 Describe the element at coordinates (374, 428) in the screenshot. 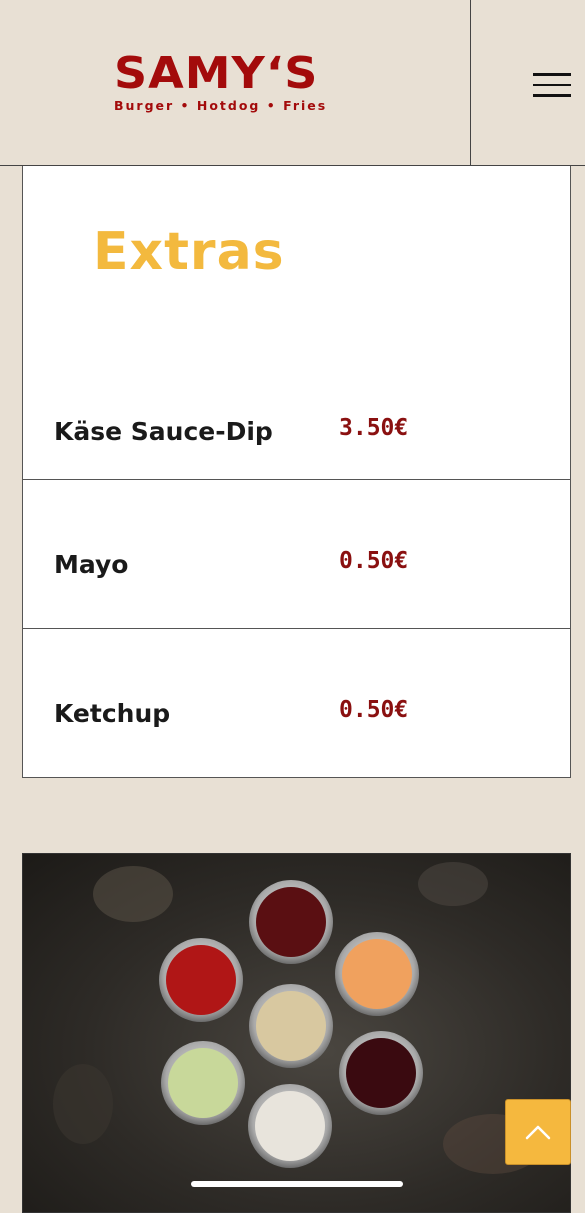

I see `item-price: 3.50€` at that location.